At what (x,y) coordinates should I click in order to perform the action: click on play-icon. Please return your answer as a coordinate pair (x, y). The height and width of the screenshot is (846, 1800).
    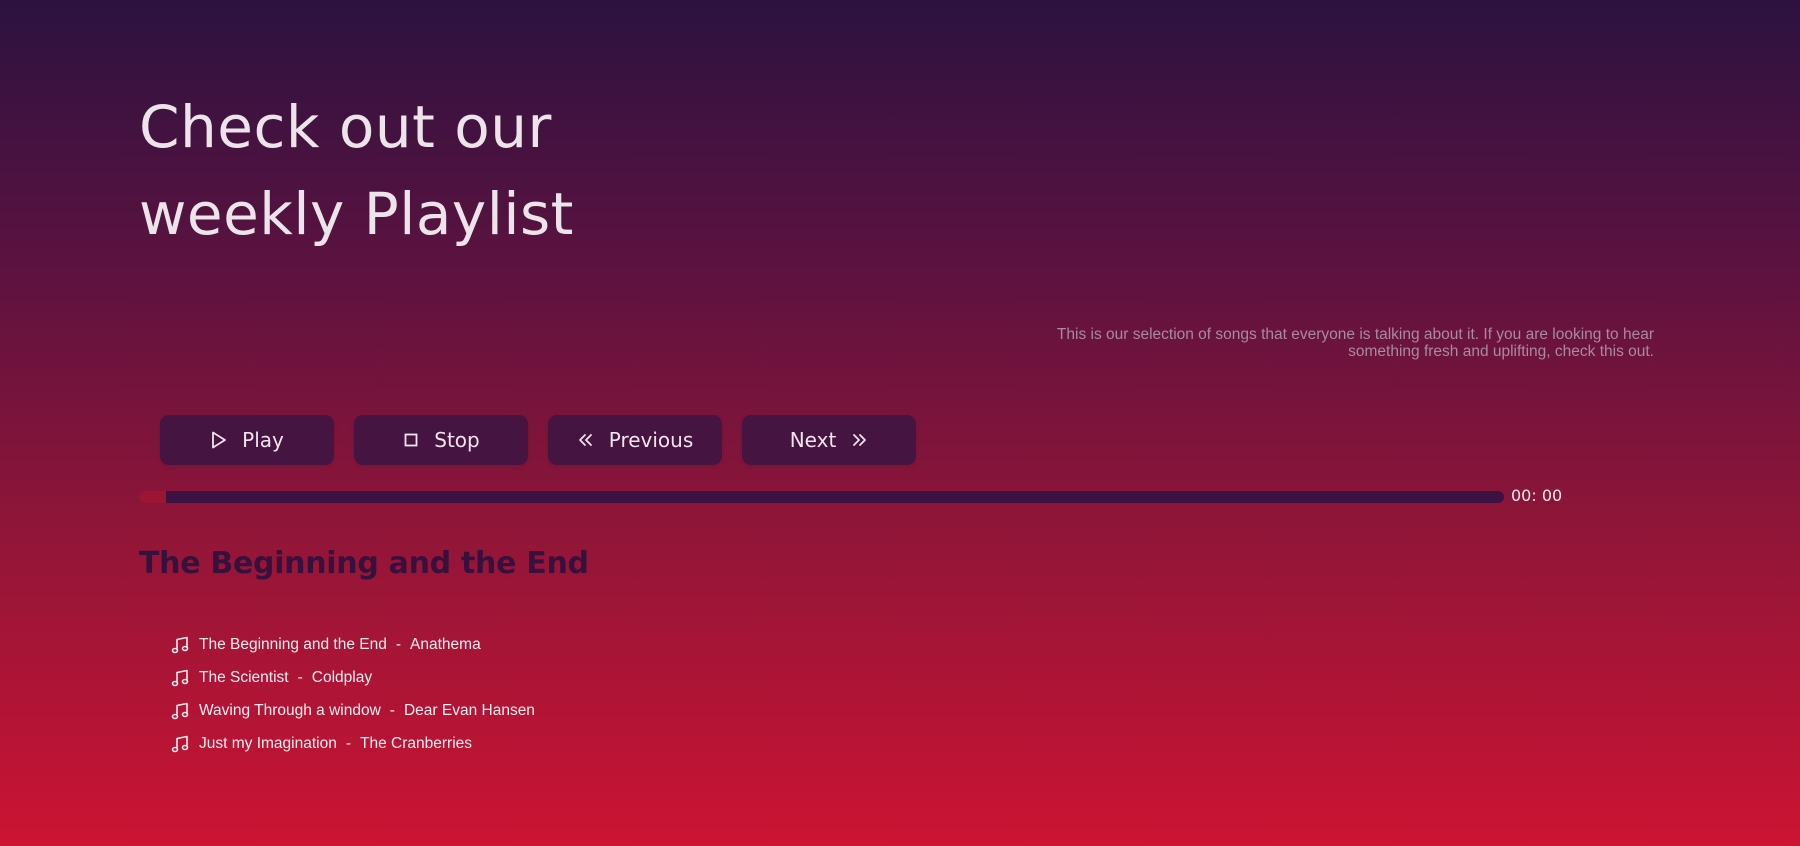
    Looking at the image, I should click on (219, 440).